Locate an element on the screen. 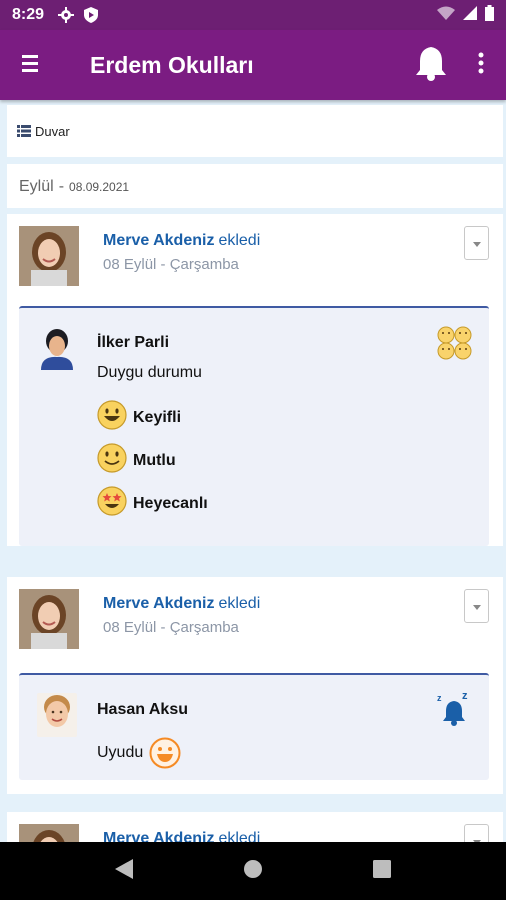 This screenshot has height=900, width=506. bell-icon is located at coordinates (431, 65).